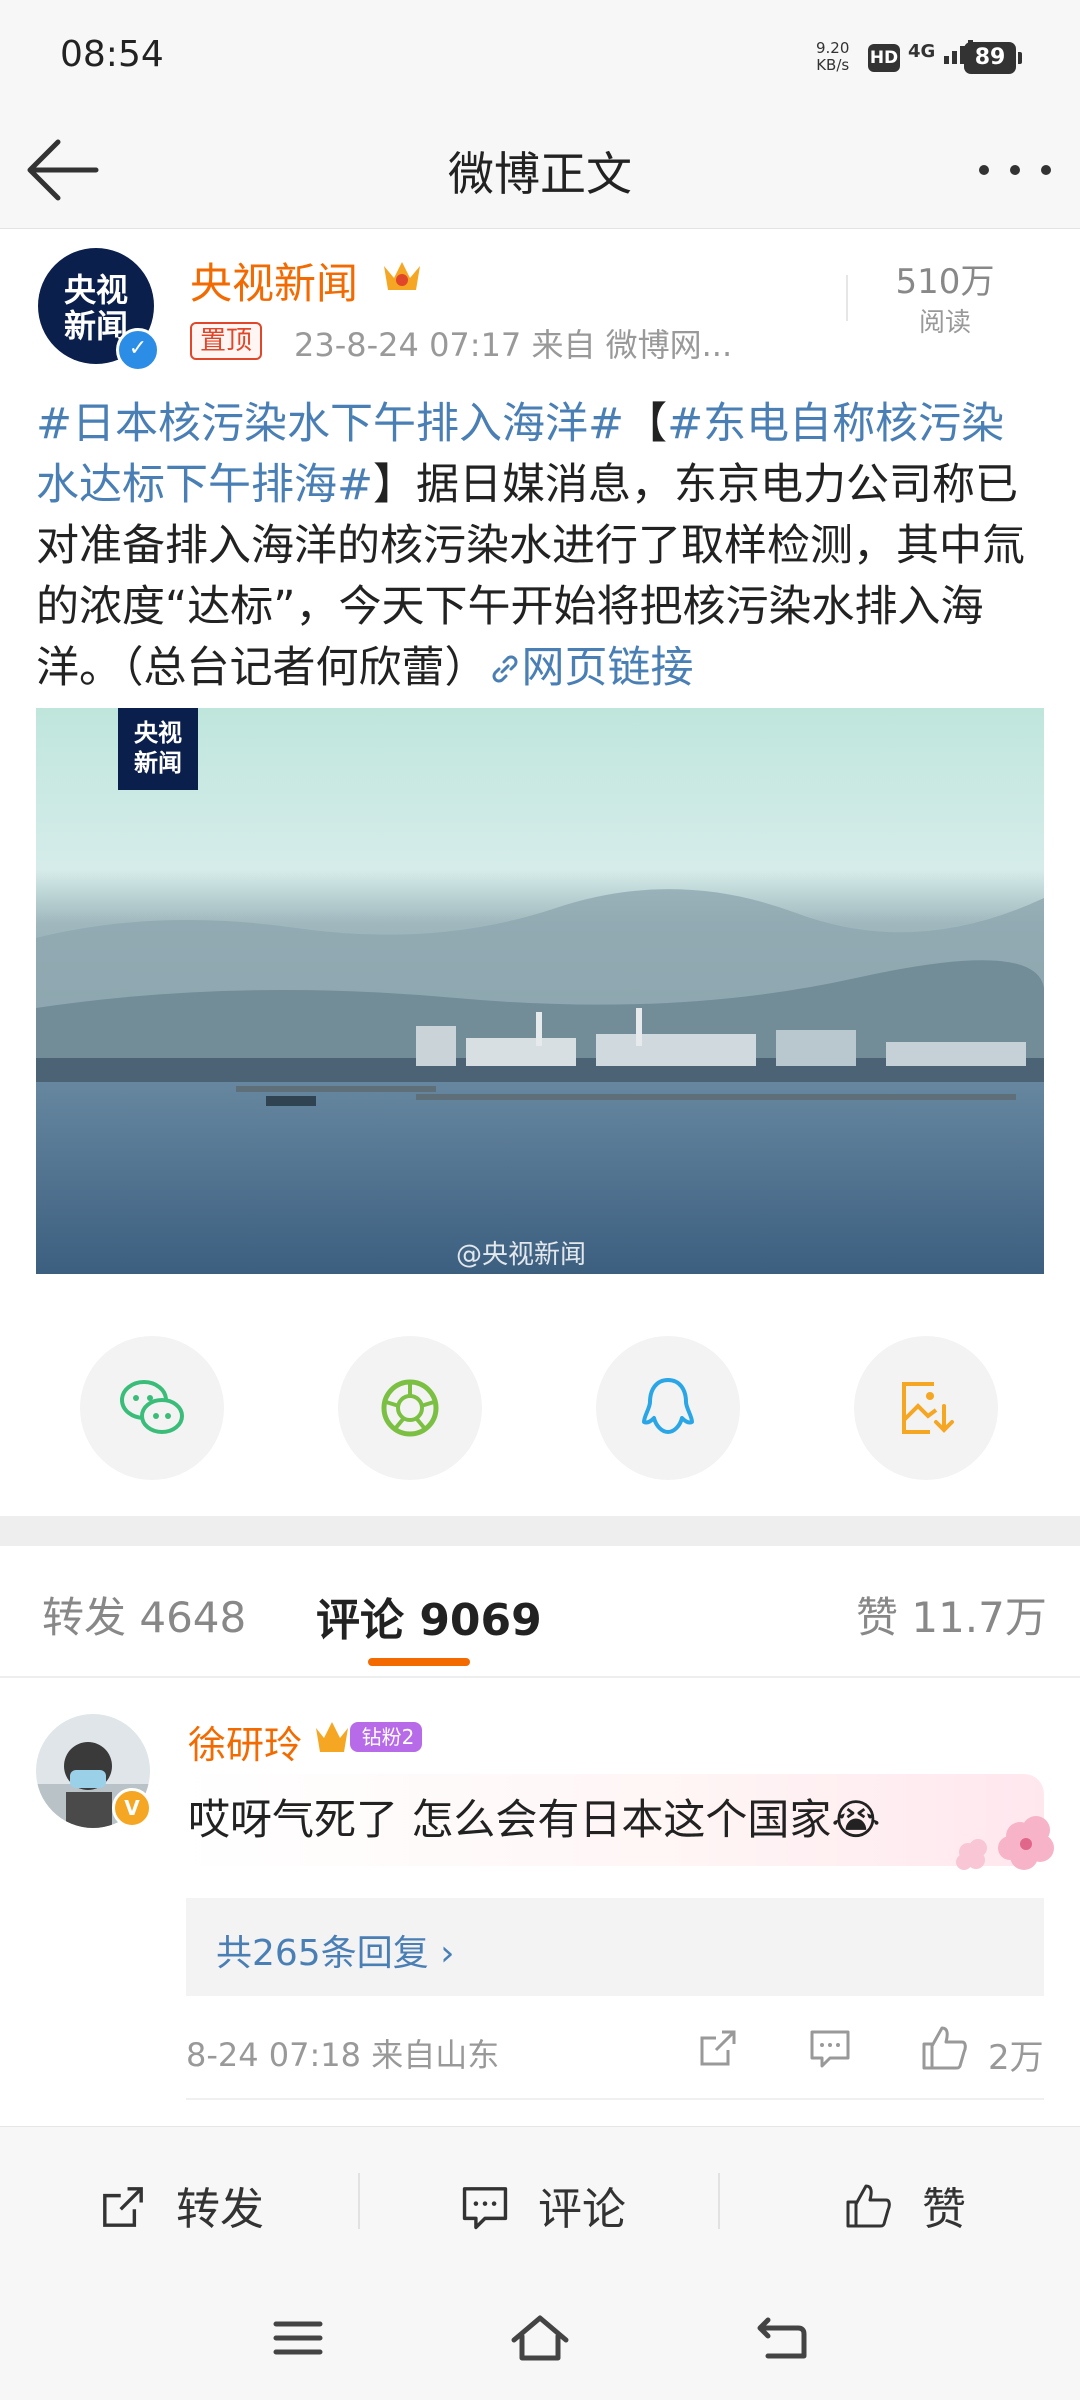 Image resolution: width=1080 pixels, height=2400 pixels. I want to click on link-icon, so click(504, 669).